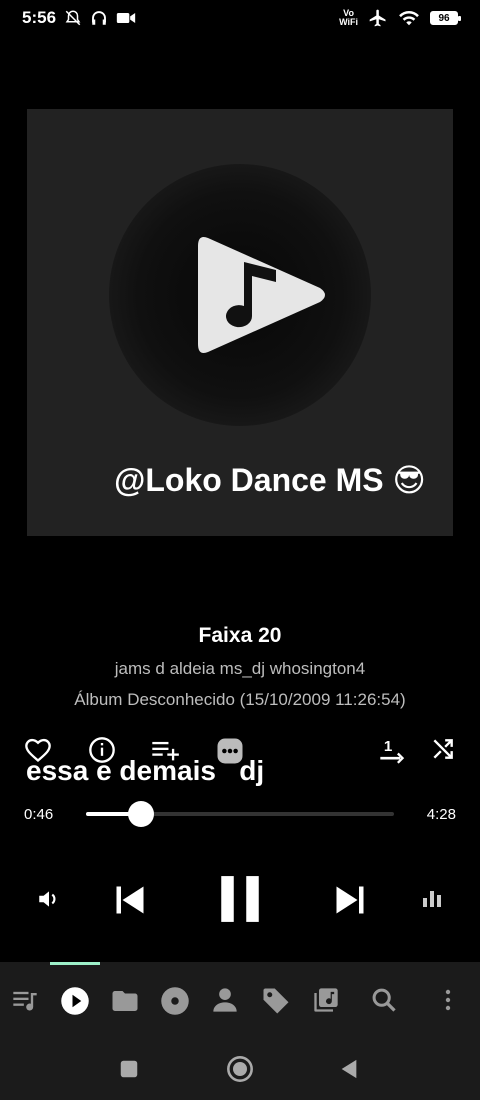 This screenshot has width=480, height=1100. I want to click on tag-icon, so click(276, 1001).